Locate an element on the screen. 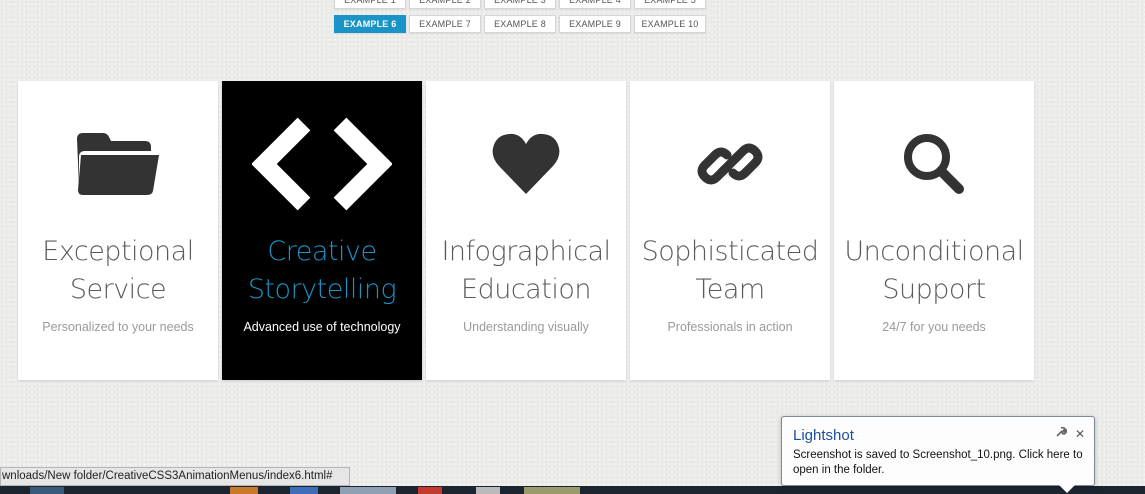  tab-example-7: EXAMPLE 7 is located at coordinates (445, 24).